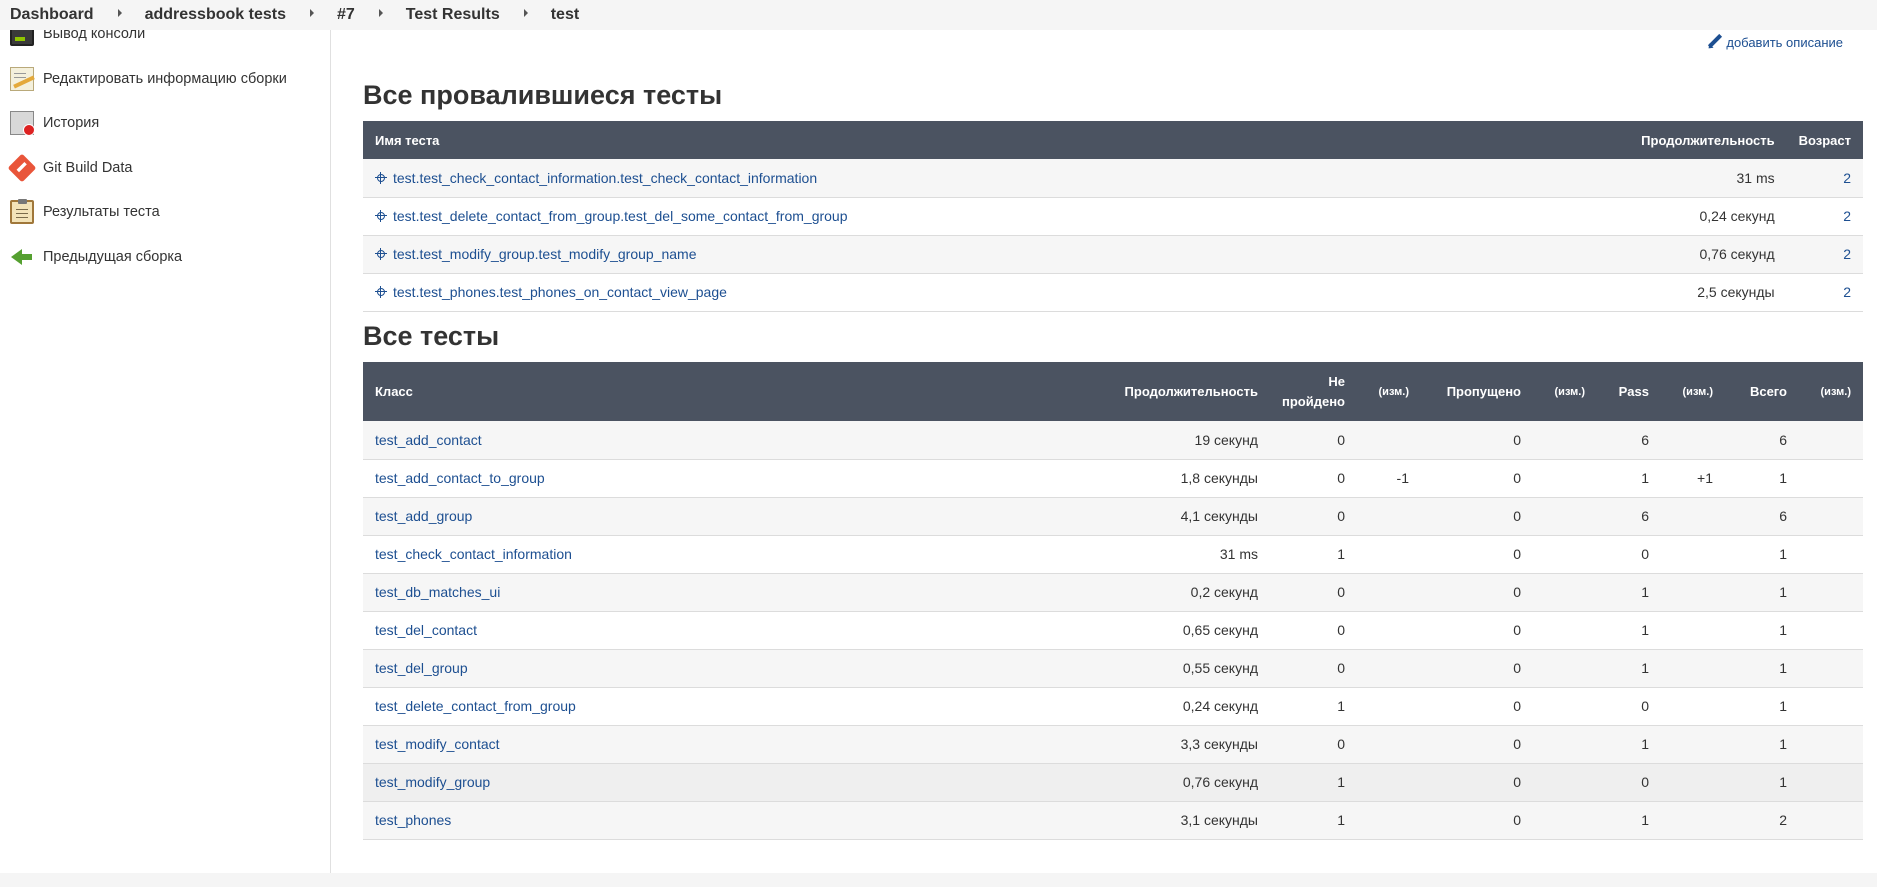 This screenshot has height=887, width=1877. I want to click on add-description-link: добавить описание, so click(1774, 42).